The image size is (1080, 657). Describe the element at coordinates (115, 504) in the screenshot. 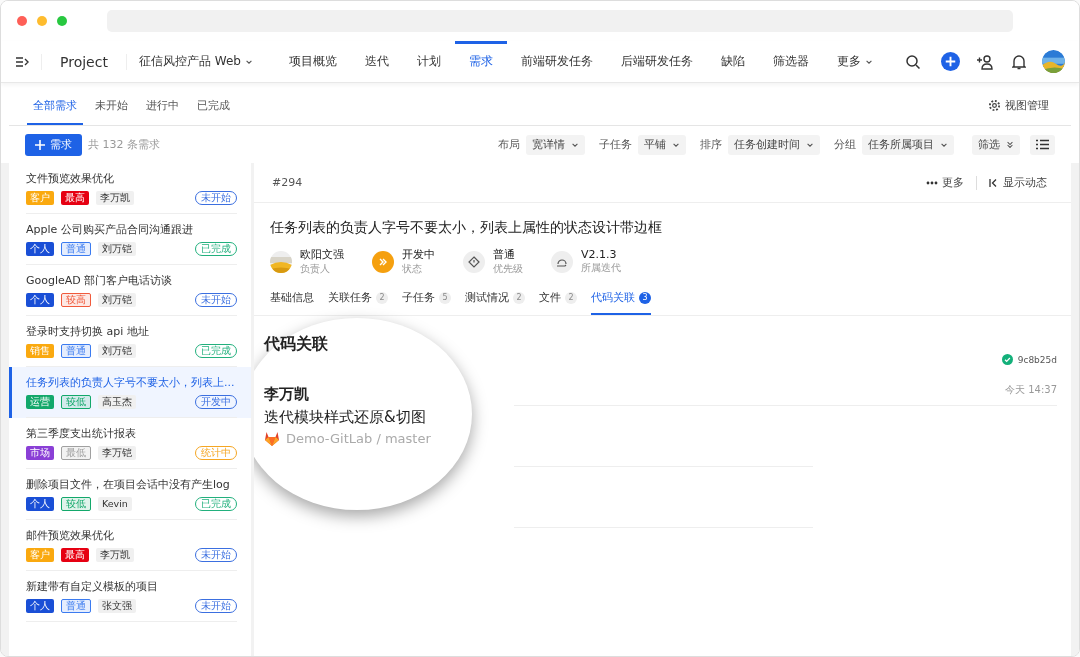

I see `owner-tag: Kevin` at that location.